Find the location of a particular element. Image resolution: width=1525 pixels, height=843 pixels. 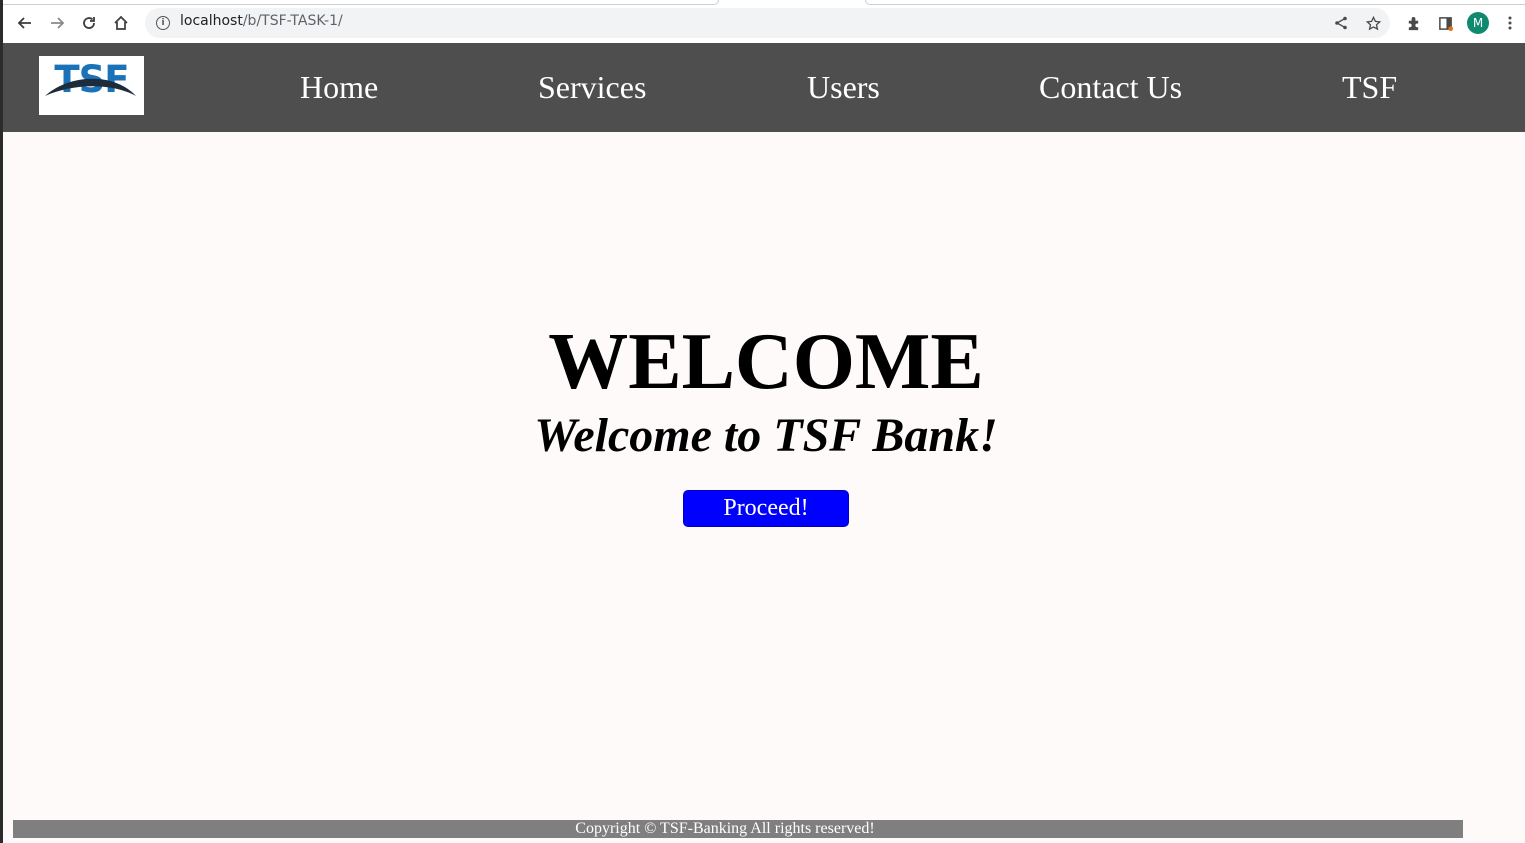

browser-toolbar: i localhost/b/TSF-TASK-1/ M is located at coordinates (764, 21).